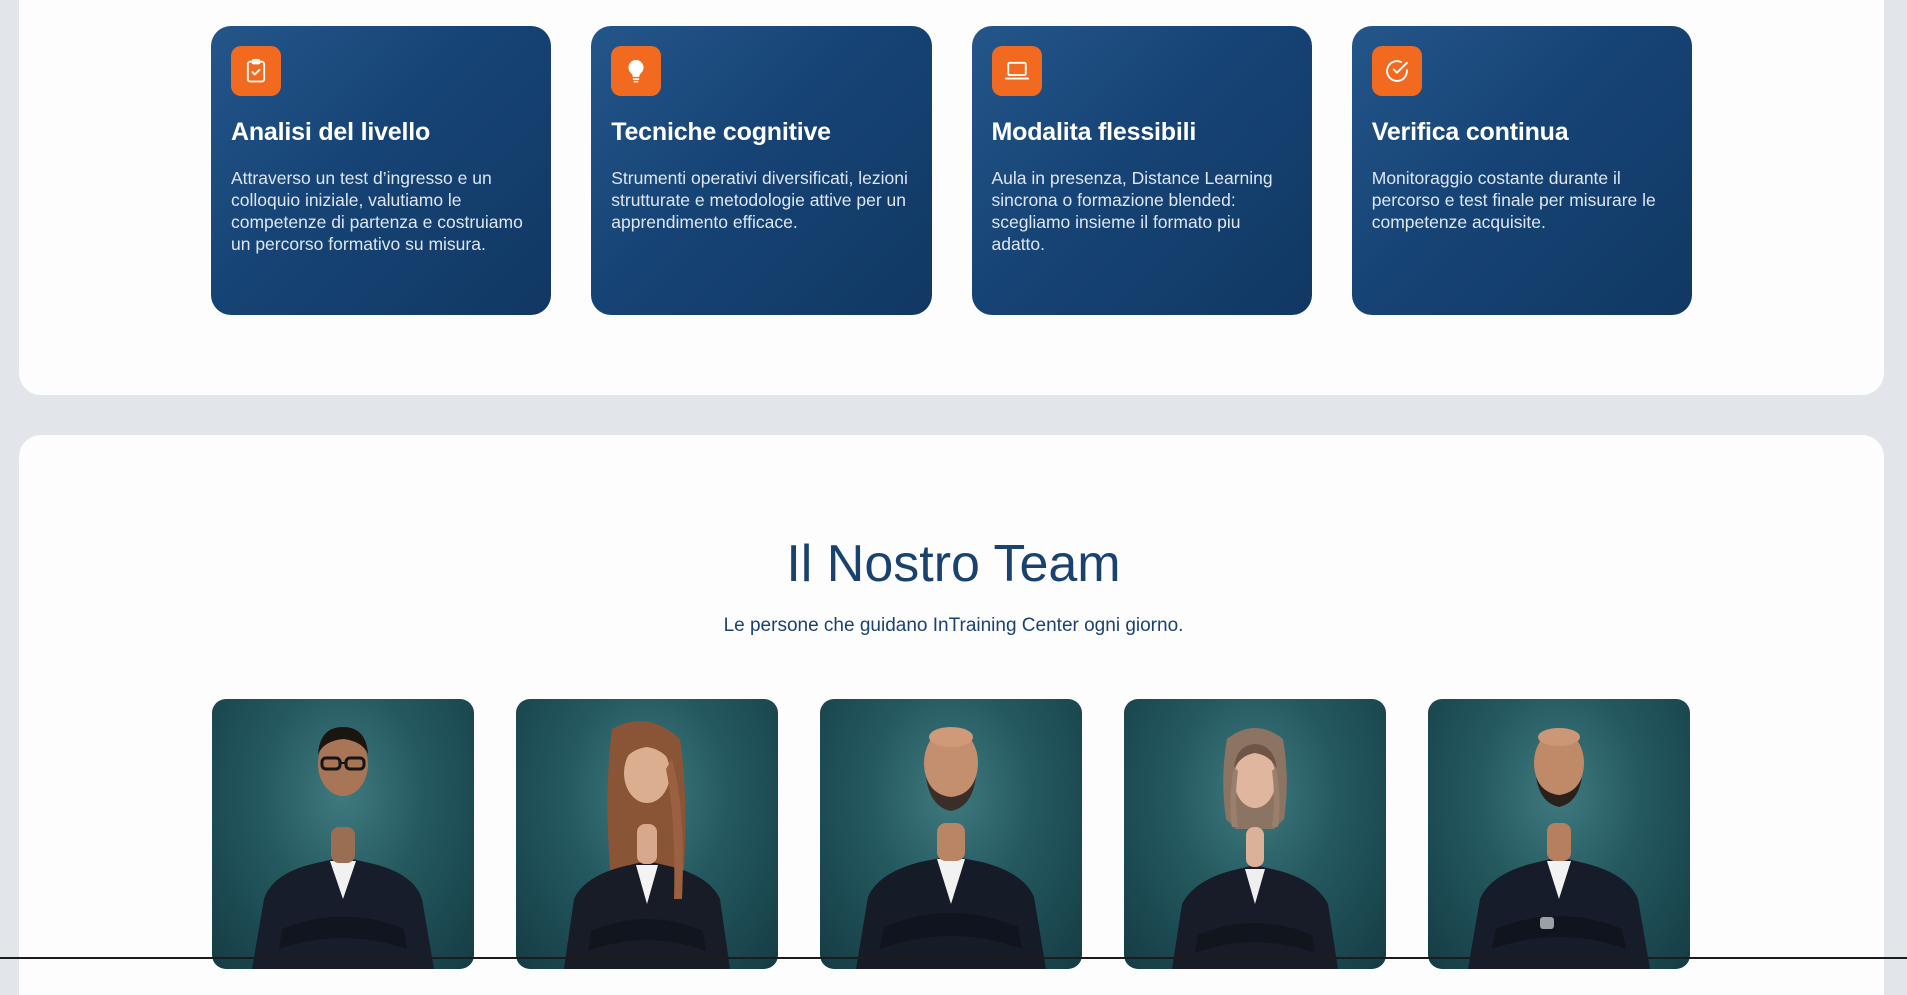 Image resolution: width=1907 pixels, height=995 pixels. I want to click on feature-title: Modalita flessibili, so click(1094, 132).